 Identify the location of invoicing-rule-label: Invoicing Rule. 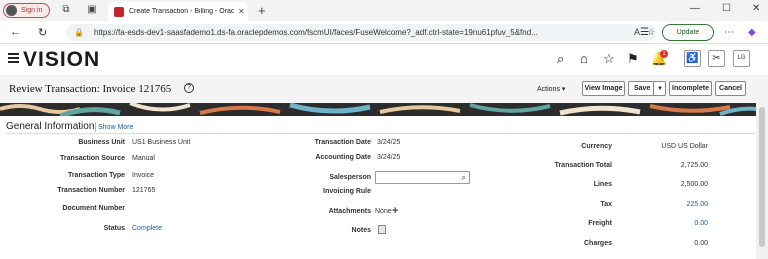
(347, 191).